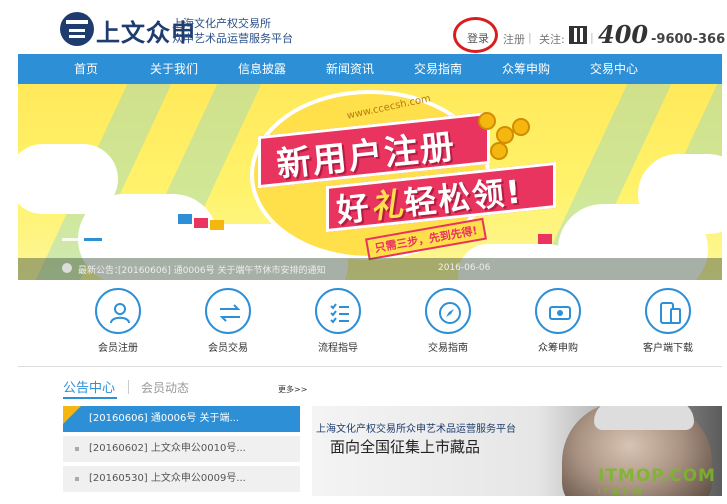 The image size is (727, 504). Describe the element at coordinates (67, 268) in the screenshot. I see `speaker-icon` at that location.